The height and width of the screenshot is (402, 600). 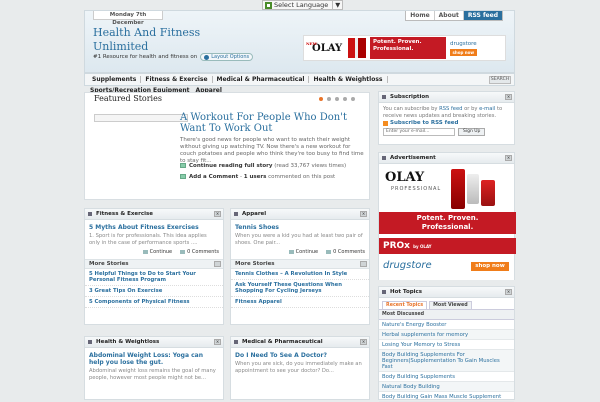 I want to click on subscribe-rss-link: Subscribe to RSS feed, so click(x=446, y=123).